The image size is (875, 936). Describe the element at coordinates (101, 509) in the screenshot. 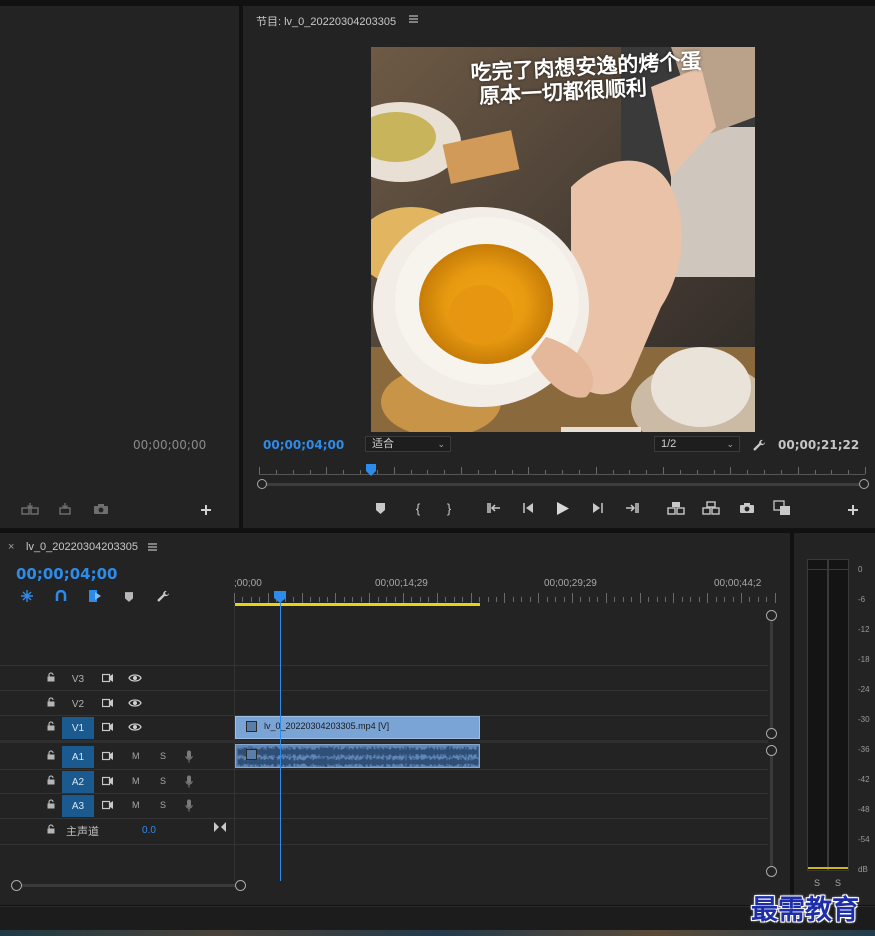

I see `camera-icon` at that location.